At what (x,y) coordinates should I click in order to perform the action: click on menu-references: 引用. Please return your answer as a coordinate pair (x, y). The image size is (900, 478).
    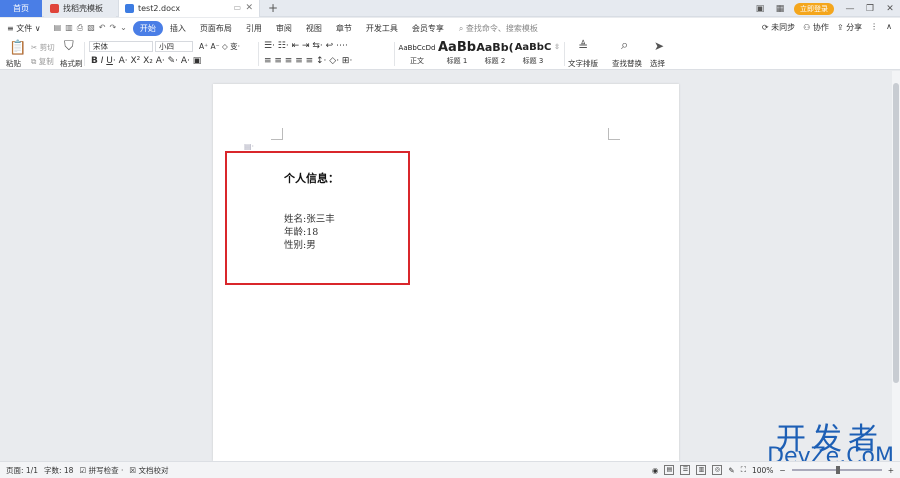
    Looking at the image, I should click on (254, 28).